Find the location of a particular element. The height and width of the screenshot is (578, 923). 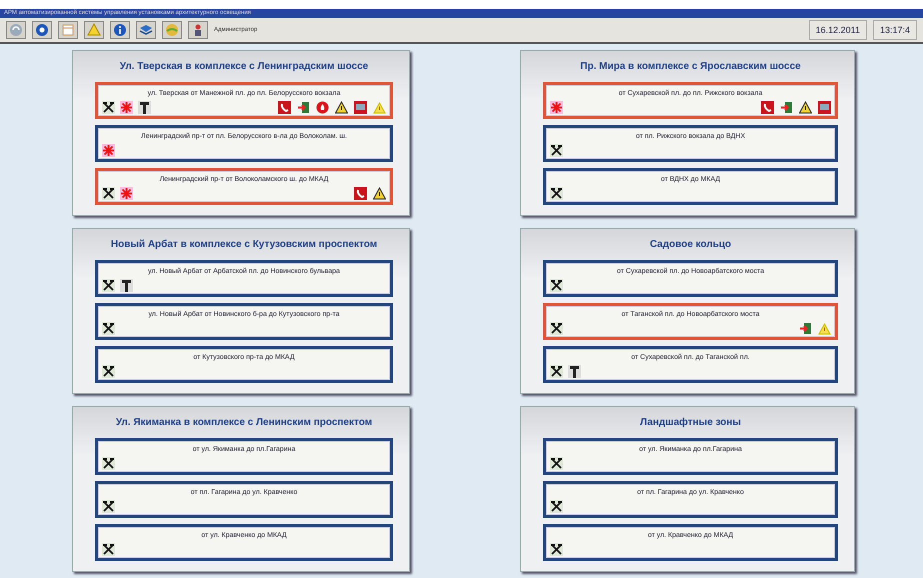

panel-title: Ландшафтные зоны is located at coordinates (690, 423).